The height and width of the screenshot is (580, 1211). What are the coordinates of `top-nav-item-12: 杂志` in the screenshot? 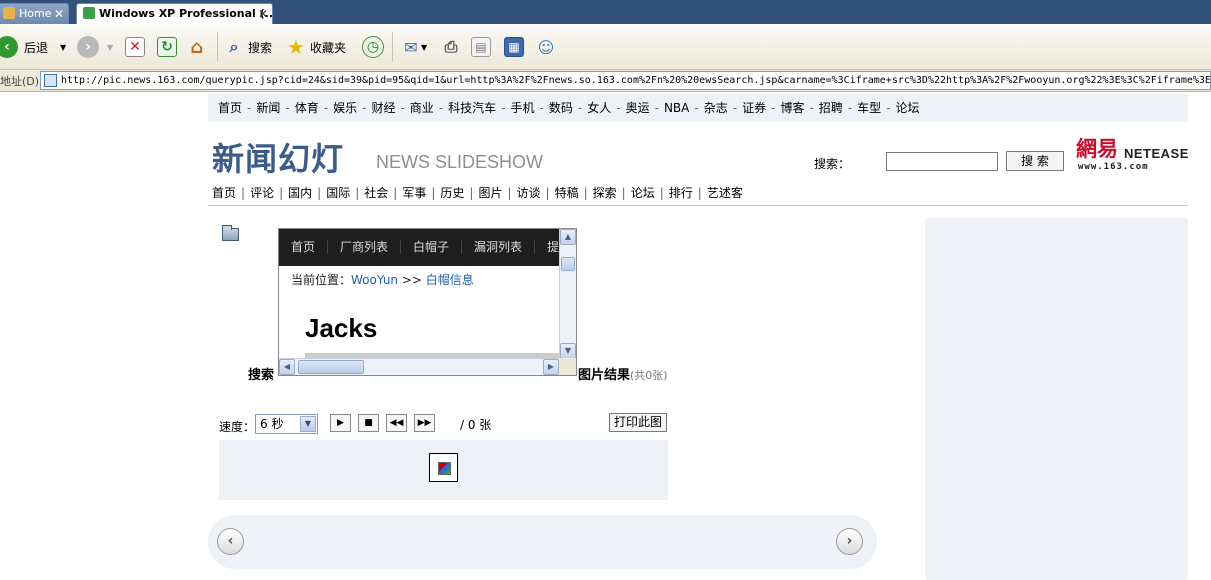 It's located at (716, 108).